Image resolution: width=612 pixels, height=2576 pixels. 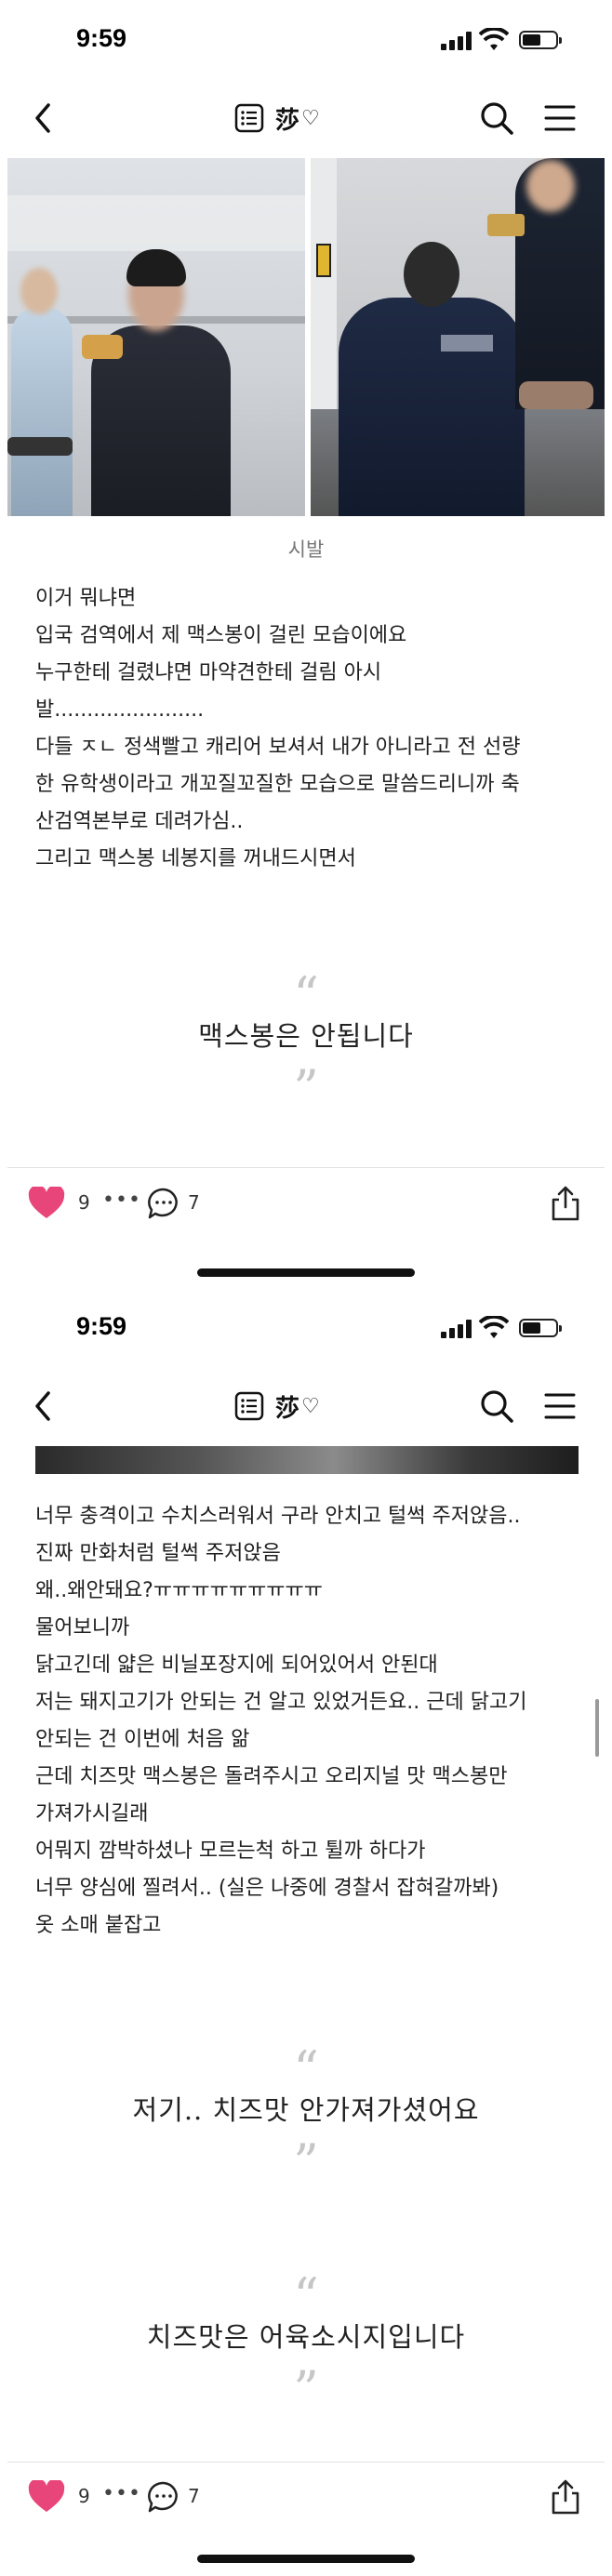 What do you see at coordinates (142, 1739) in the screenshot?
I see `body-line: 안되는 건 이번에 처음 앎` at bounding box center [142, 1739].